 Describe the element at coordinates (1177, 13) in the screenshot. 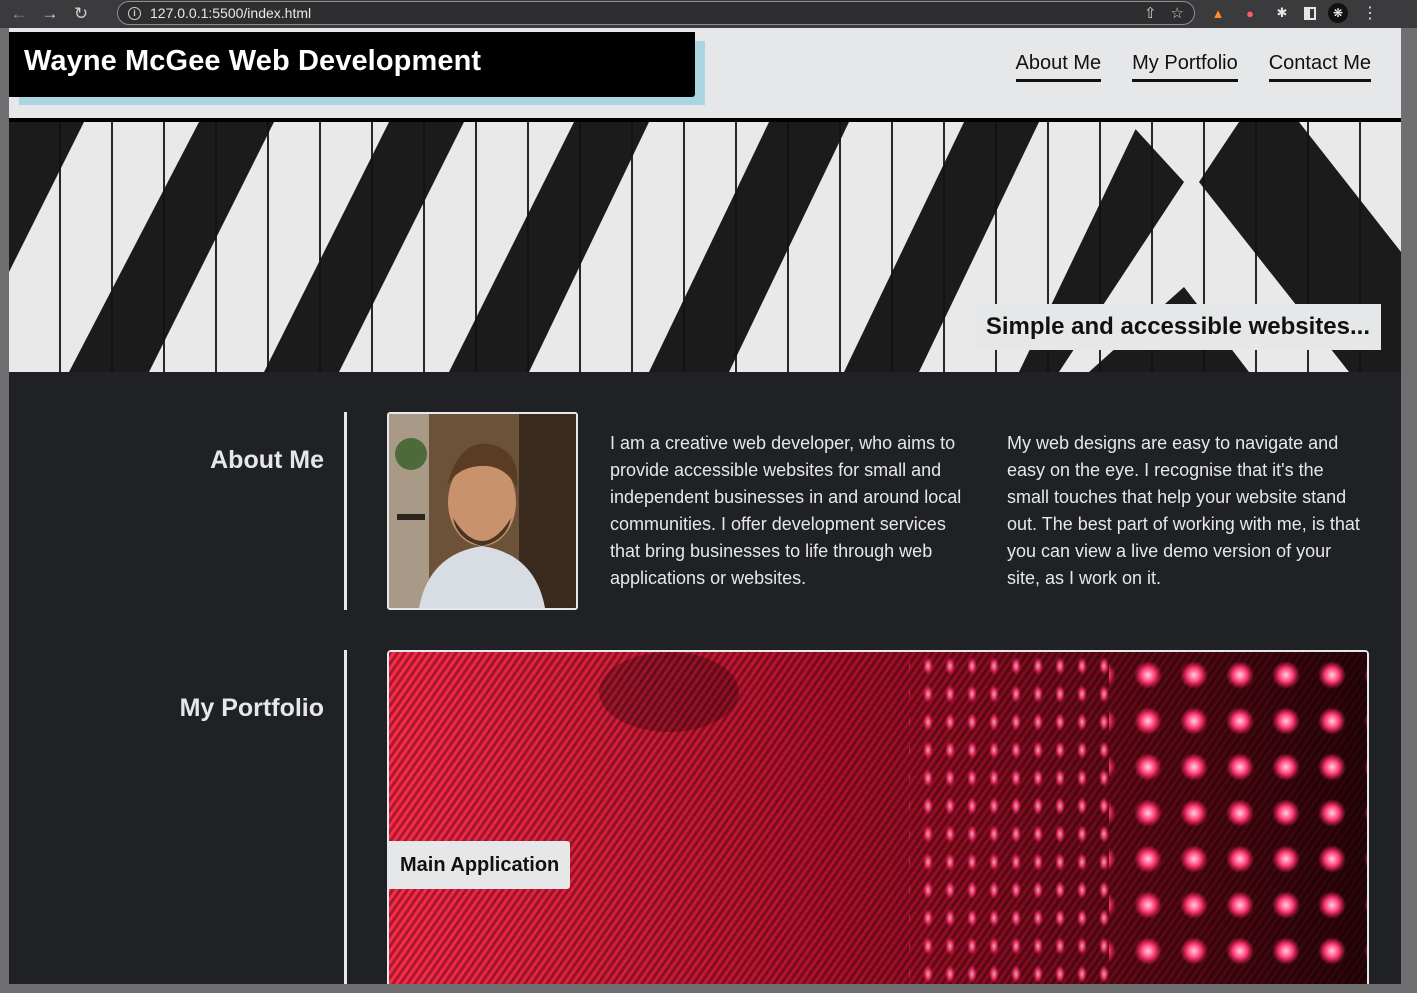

I see `bookmark-star-icon: ☆` at that location.